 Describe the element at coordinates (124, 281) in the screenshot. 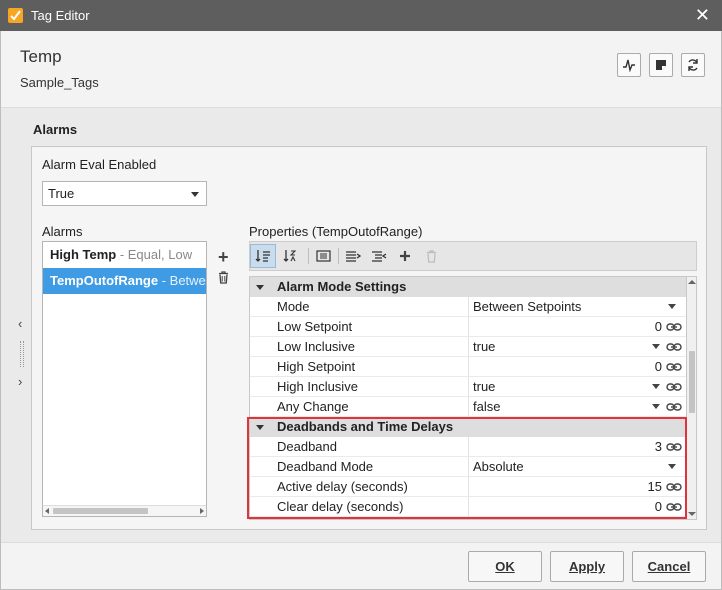

I see `alarm-item-tempoutofrange: TempOutofRange - Betwee` at that location.